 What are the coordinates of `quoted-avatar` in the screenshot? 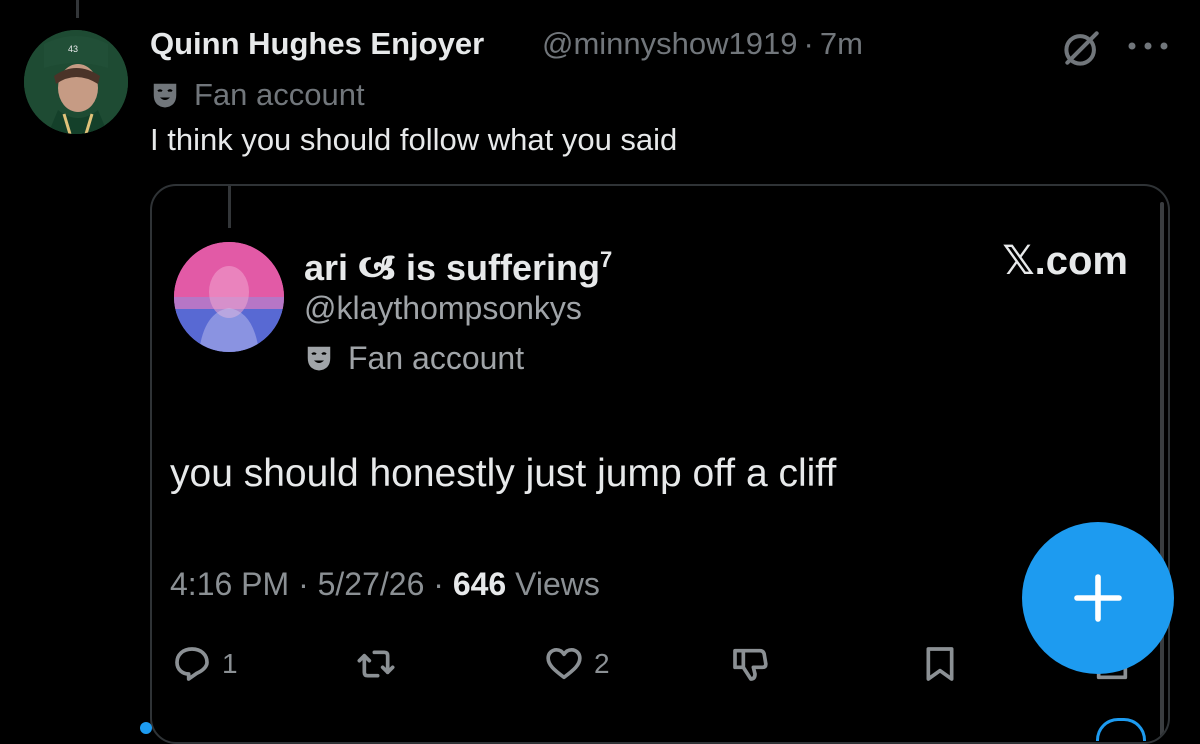 It's located at (229, 297).